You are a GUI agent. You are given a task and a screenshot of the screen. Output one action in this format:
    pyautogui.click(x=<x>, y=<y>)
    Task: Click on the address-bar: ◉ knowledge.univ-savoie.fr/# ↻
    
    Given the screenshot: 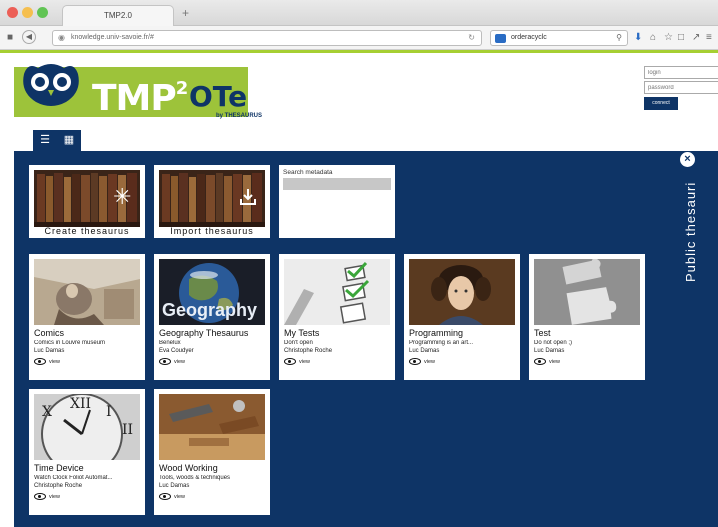 What is the action you would take?
    pyautogui.click(x=267, y=38)
    